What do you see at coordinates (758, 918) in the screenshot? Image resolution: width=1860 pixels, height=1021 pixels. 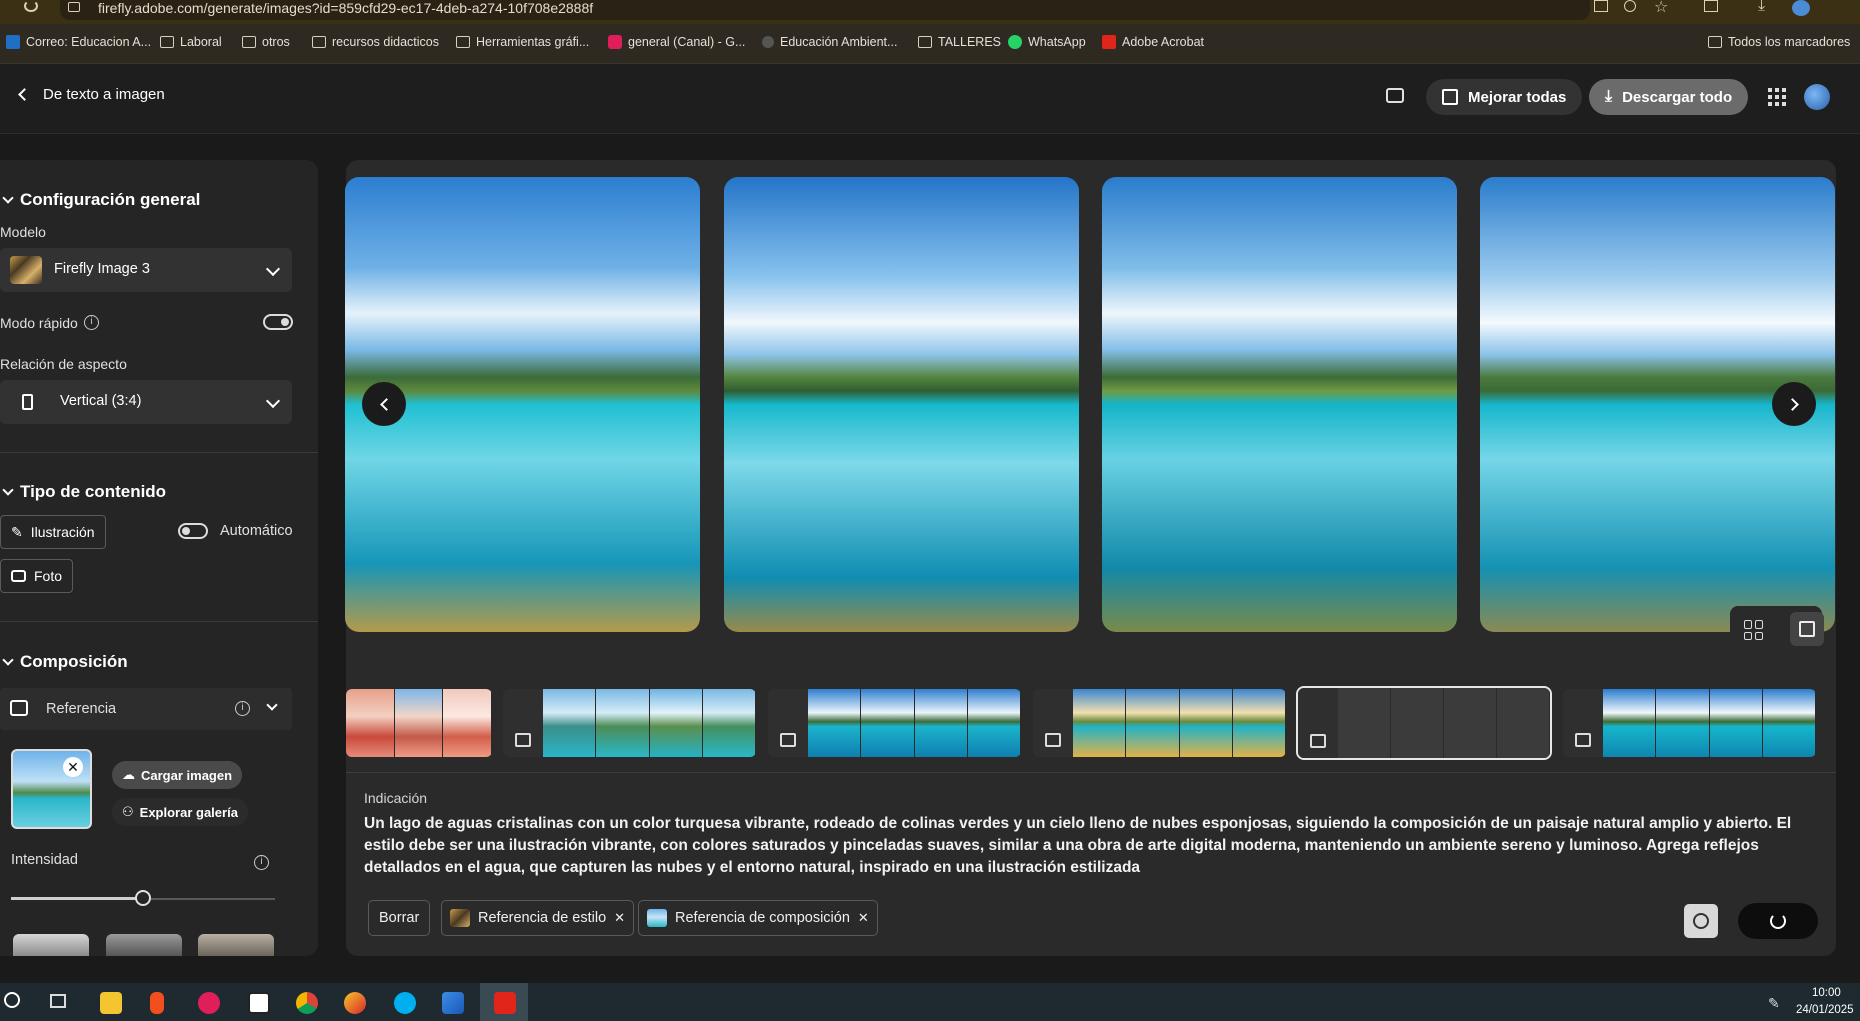 I see `composition-reference-tag: Referencia de composición ✕` at bounding box center [758, 918].